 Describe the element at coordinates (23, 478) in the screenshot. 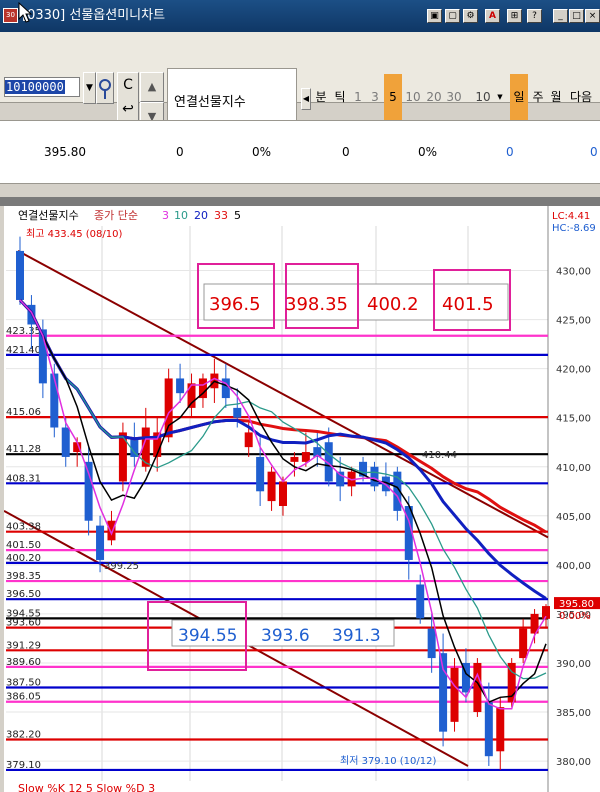

I see `level-label: 408.31` at that location.